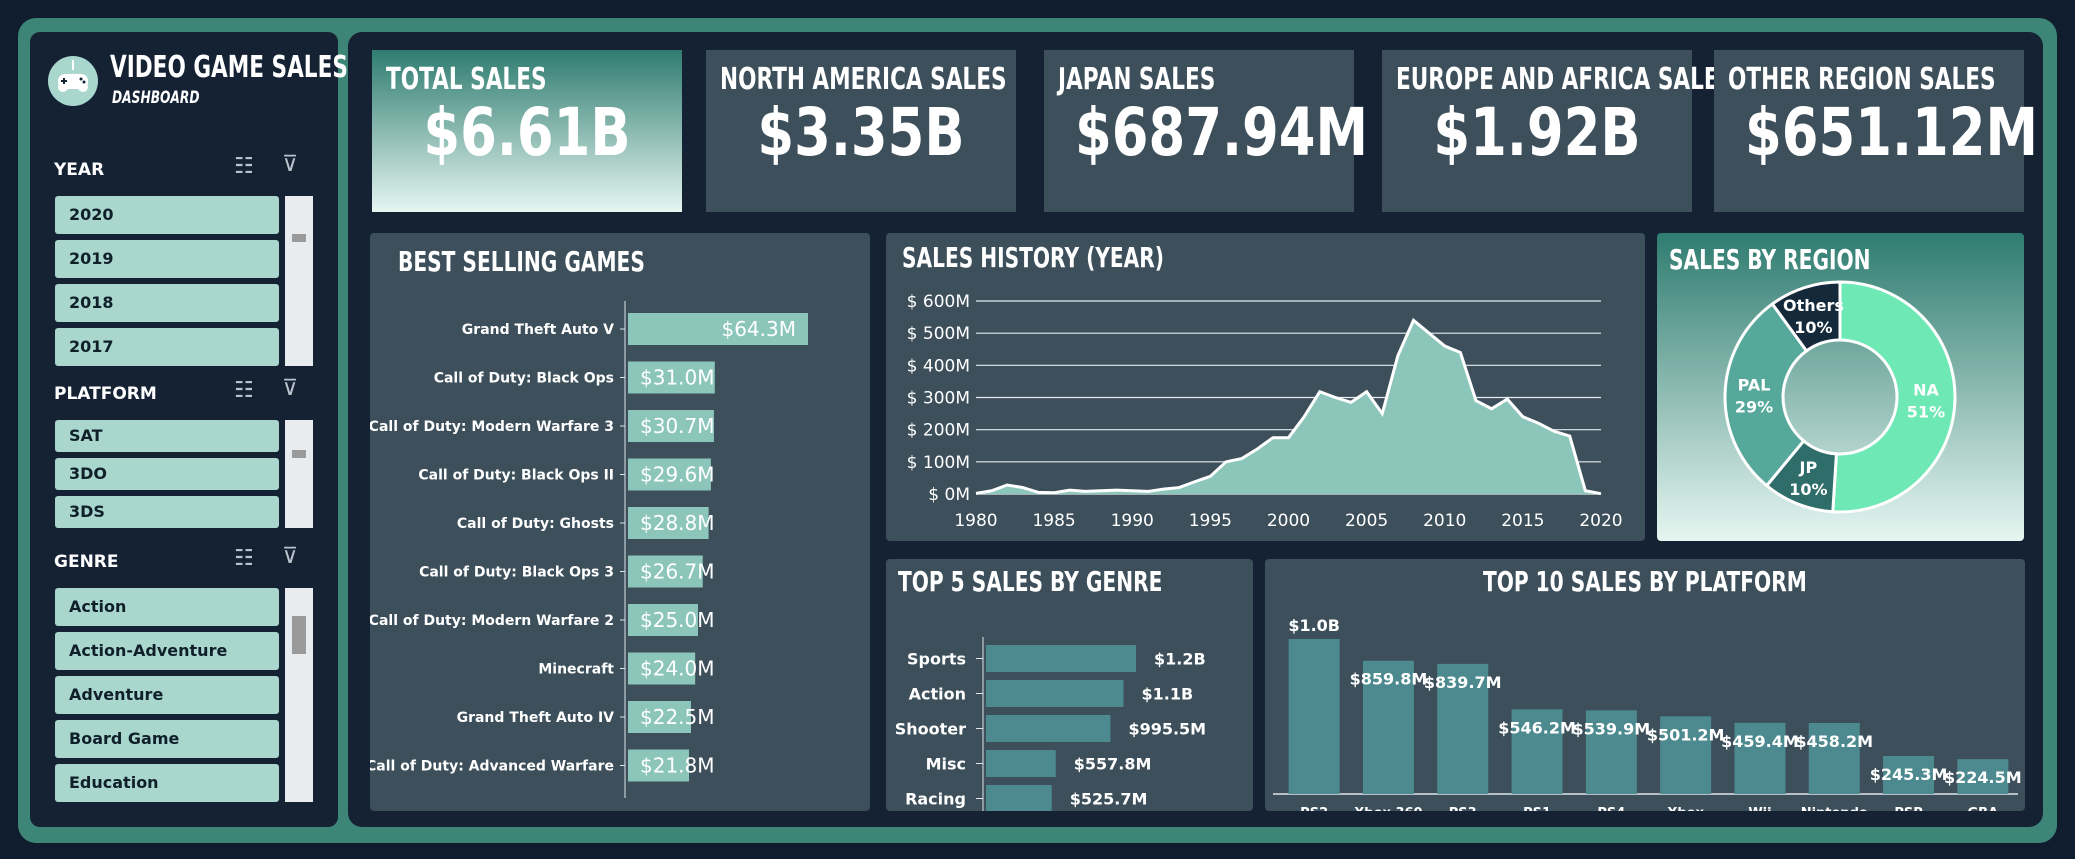 The width and height of the screenshot is (2075, 859). Describe the element at coordinates (1537, 808) in the screenshot. I see `x-tick-label: PS1` at that location.